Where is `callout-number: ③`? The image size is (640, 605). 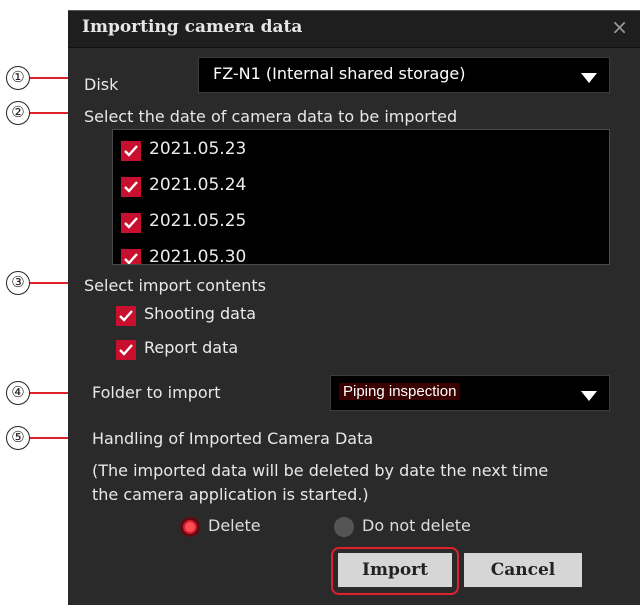 callout-number: ③ is located at coordinates (18, 283).